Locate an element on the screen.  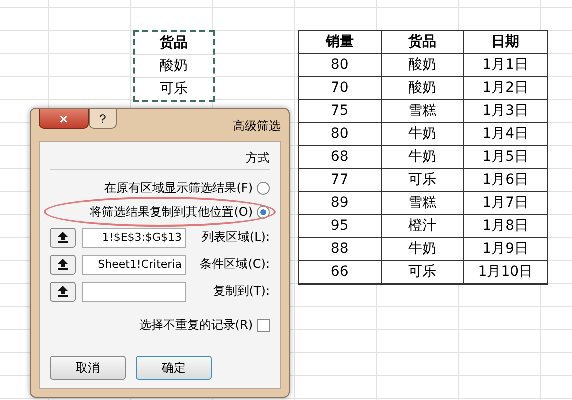
table-cell: 66 is located at coordinates (340, 272).